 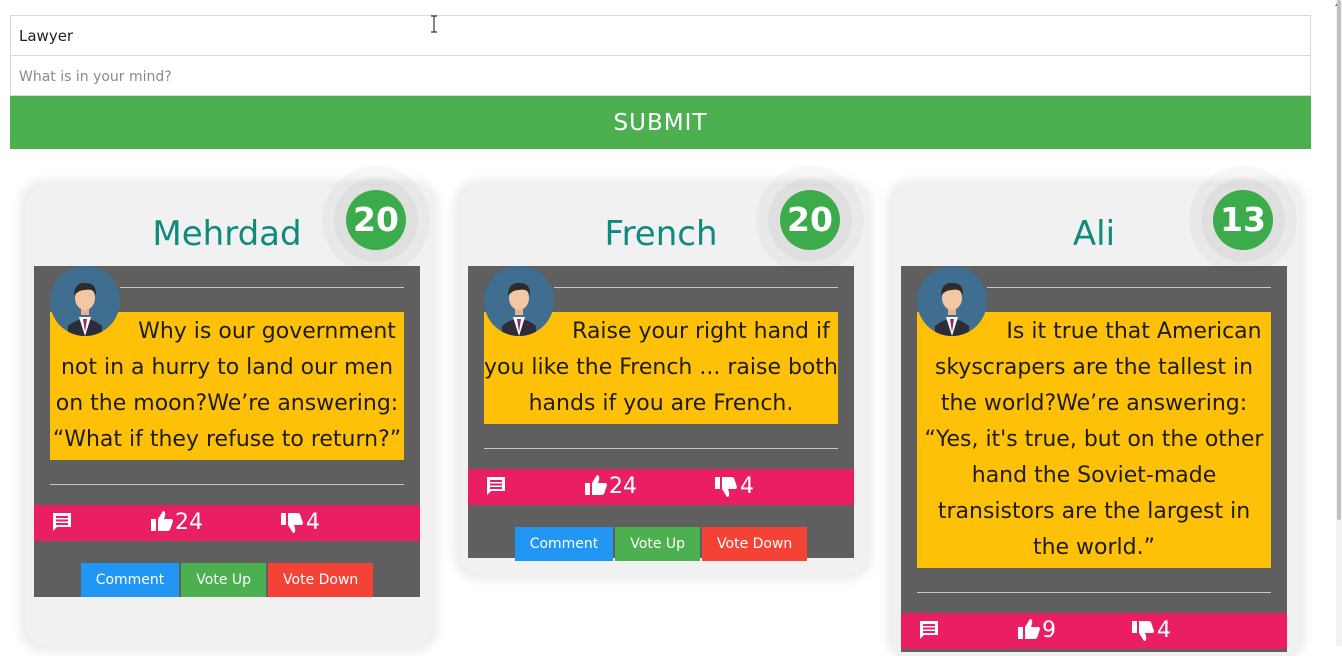 I want to click on text-cursor-icon, so click(x=434, y=24).